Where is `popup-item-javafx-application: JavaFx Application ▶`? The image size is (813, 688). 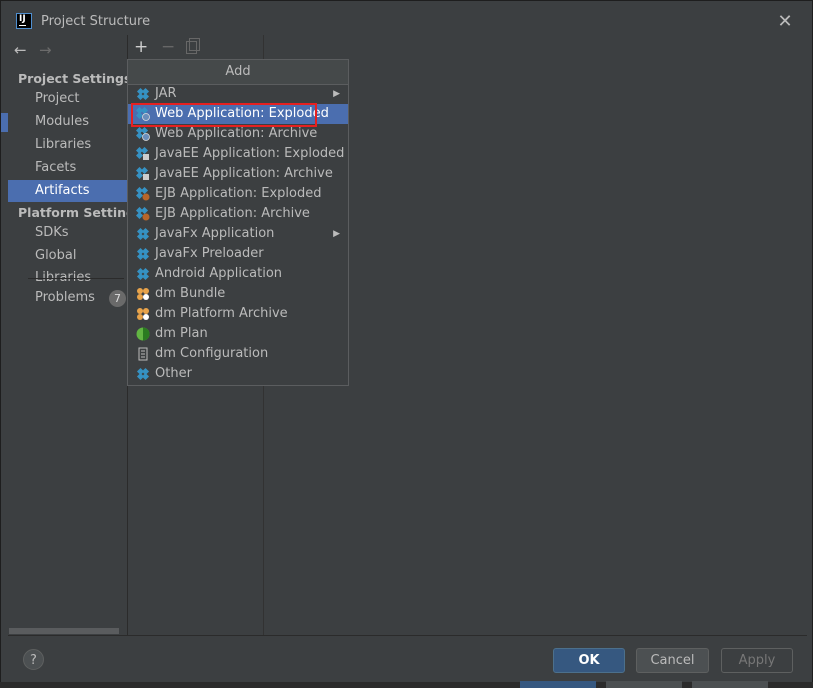 popup-item-javafx-application: JavaFx Application ▶ is located at coordinates (238, 234).